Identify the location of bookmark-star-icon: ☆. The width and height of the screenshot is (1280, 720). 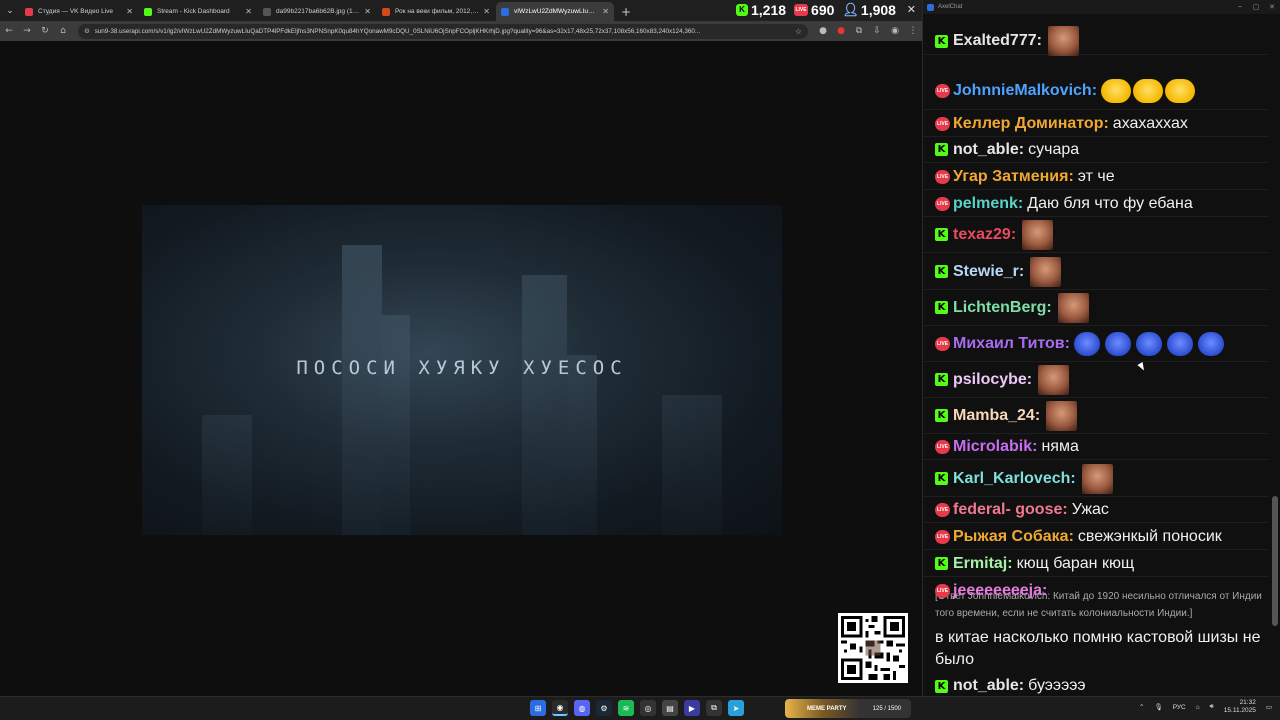
(798, 31).